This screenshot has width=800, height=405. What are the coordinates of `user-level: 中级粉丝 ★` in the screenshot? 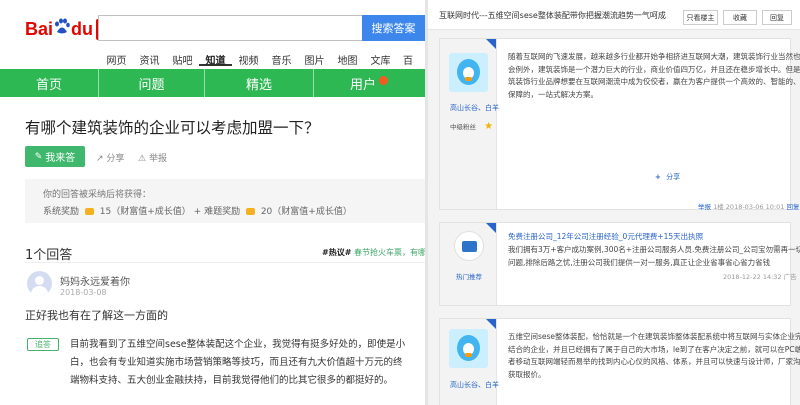 It's located at (471, 126).